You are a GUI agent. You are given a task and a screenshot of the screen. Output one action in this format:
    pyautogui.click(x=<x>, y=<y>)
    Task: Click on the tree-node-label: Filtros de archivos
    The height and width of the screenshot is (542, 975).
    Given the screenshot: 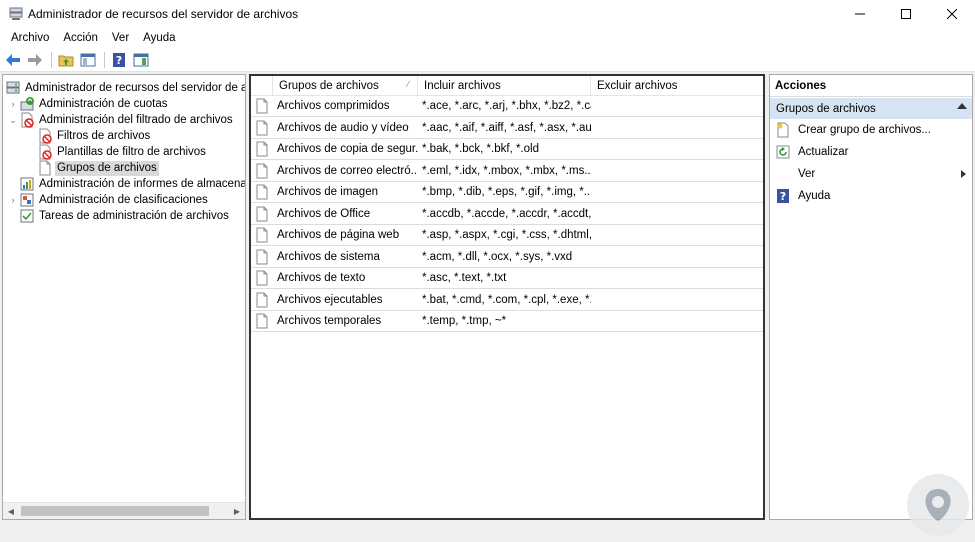 What is the action you would take?
    pyautogui.click(x=104, y=135)
    